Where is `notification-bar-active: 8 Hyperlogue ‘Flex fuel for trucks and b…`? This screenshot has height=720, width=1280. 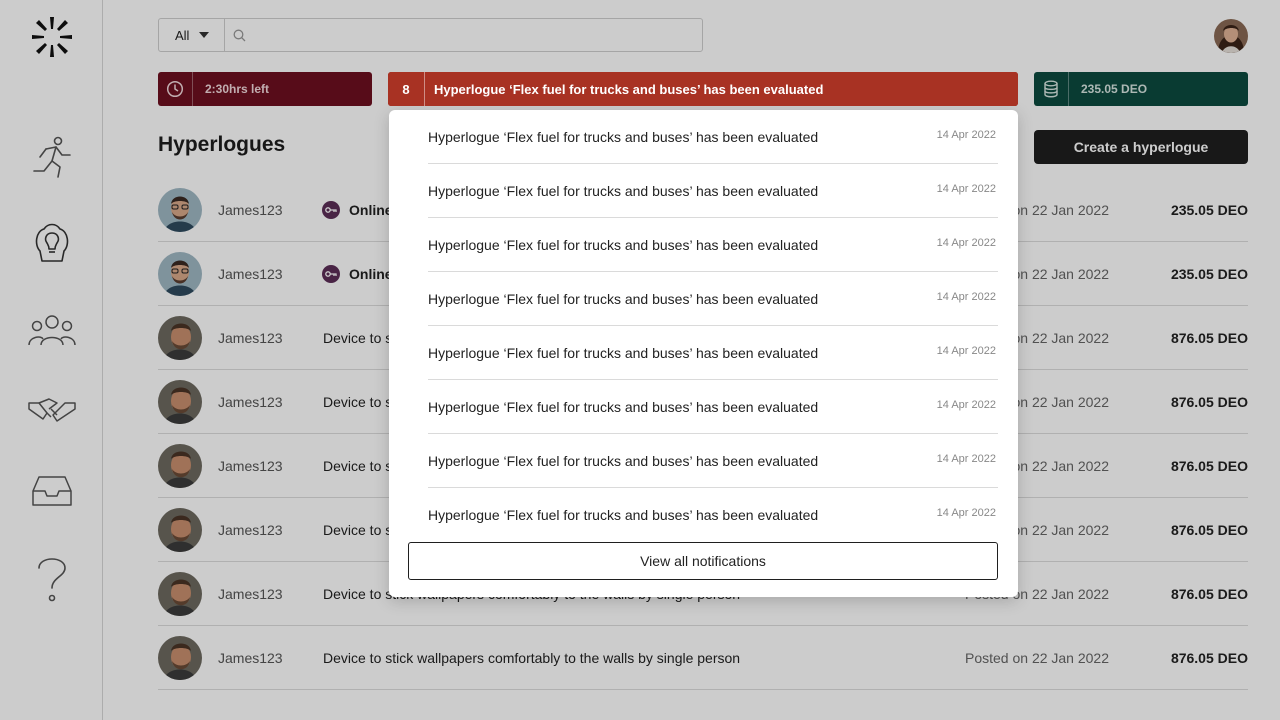 notification-bar-active: 8 Hyperlogue ‘Flex fuel for trucks and b… is located at coordinates (703, 89).